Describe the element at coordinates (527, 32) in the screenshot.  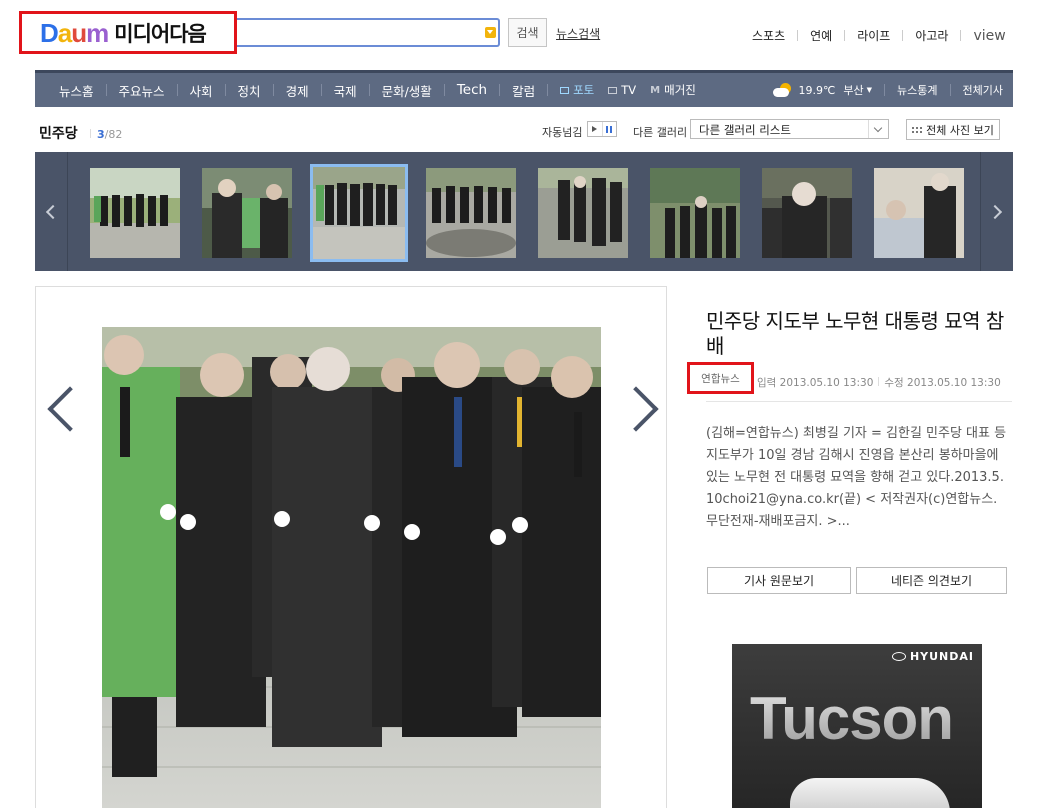
I see `search-button: 검색` at that location.